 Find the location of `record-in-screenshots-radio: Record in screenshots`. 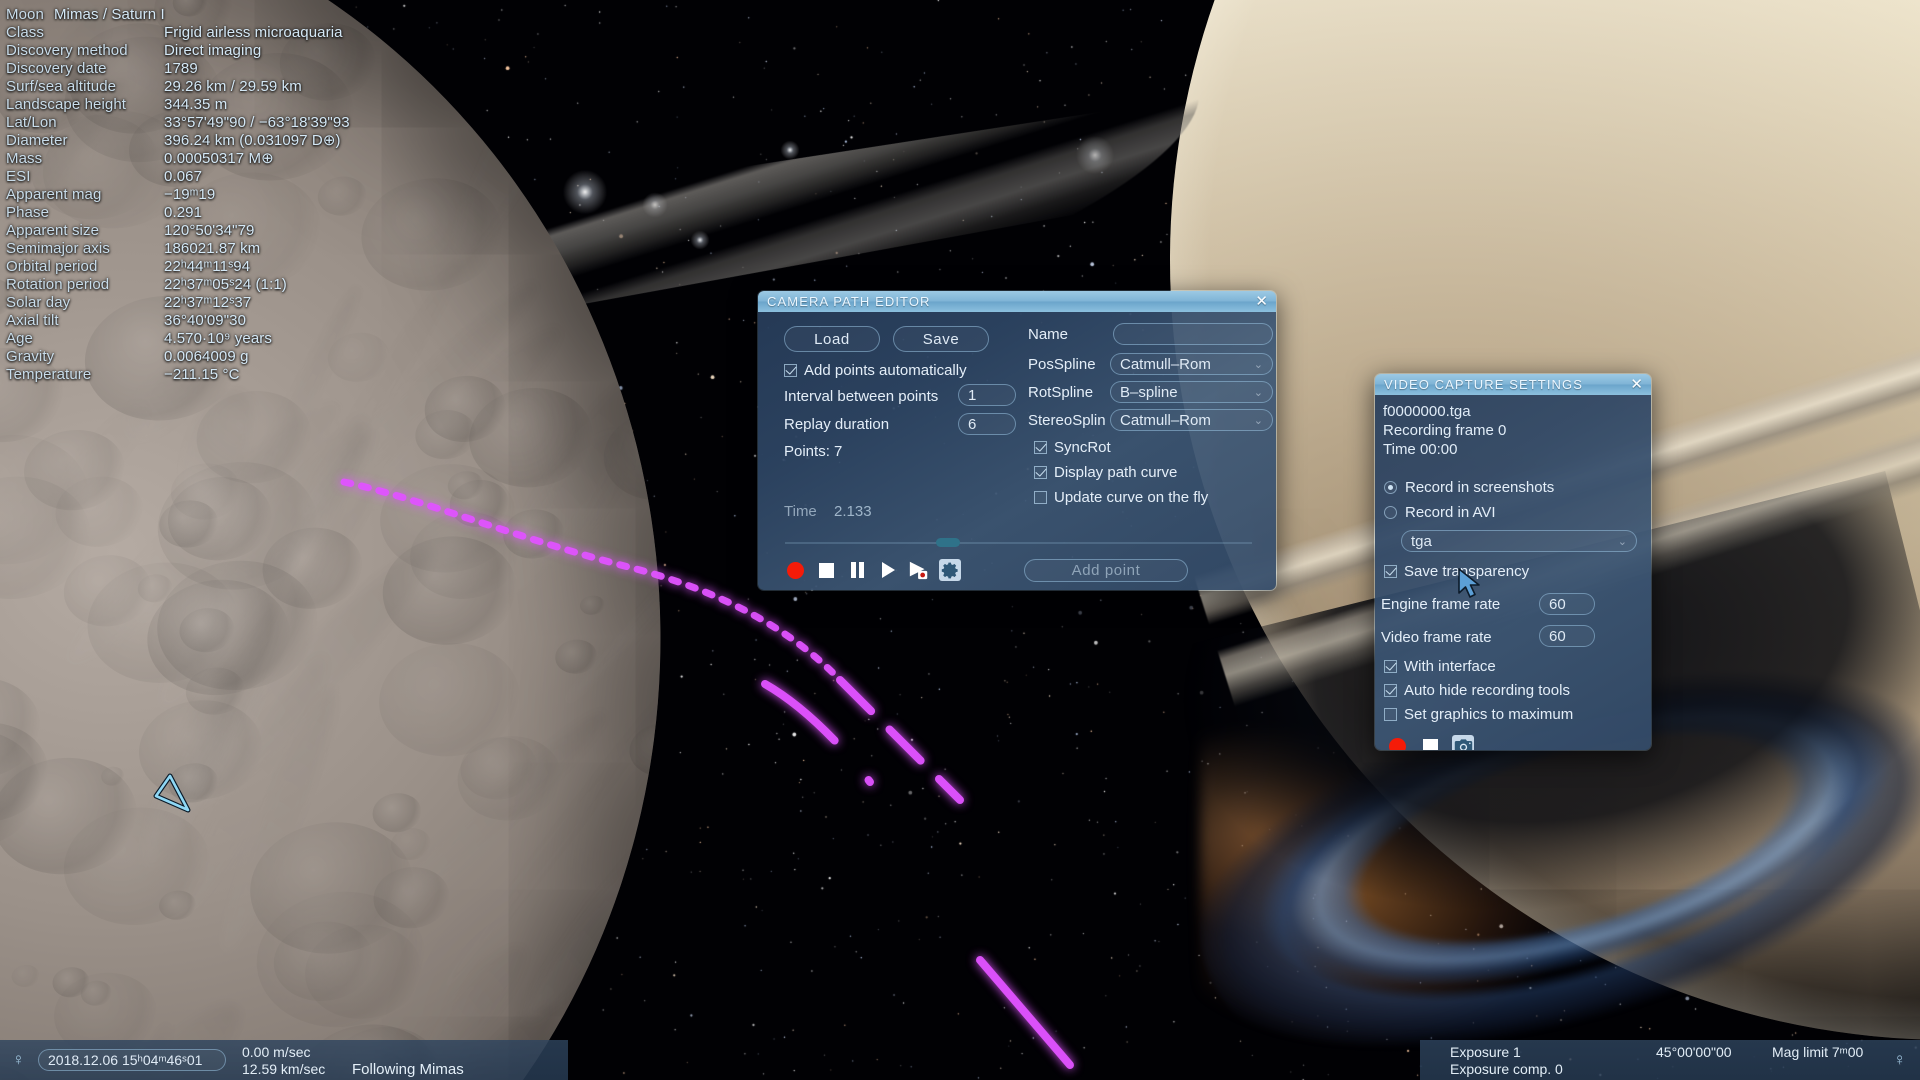

record-in-screenshots-radio: Record in screenshots is located at coordinates (1469, 487).